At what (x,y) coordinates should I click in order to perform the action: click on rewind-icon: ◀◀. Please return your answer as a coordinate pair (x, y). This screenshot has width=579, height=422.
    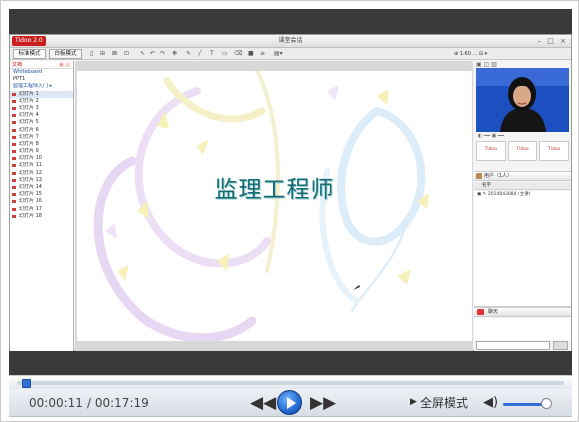
    Looking at the image, I should click on (263, 403).